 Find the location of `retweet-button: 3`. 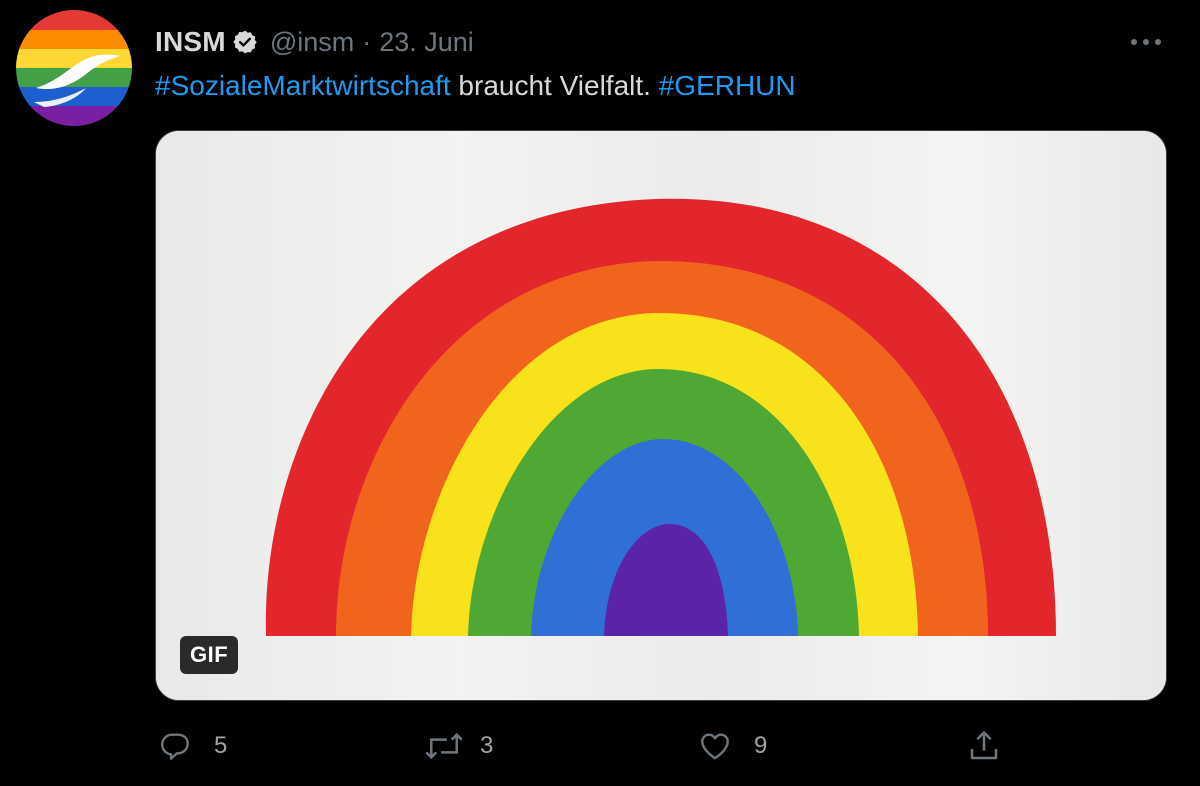

retweet-button: 3 is located at coordinates (458, 746).